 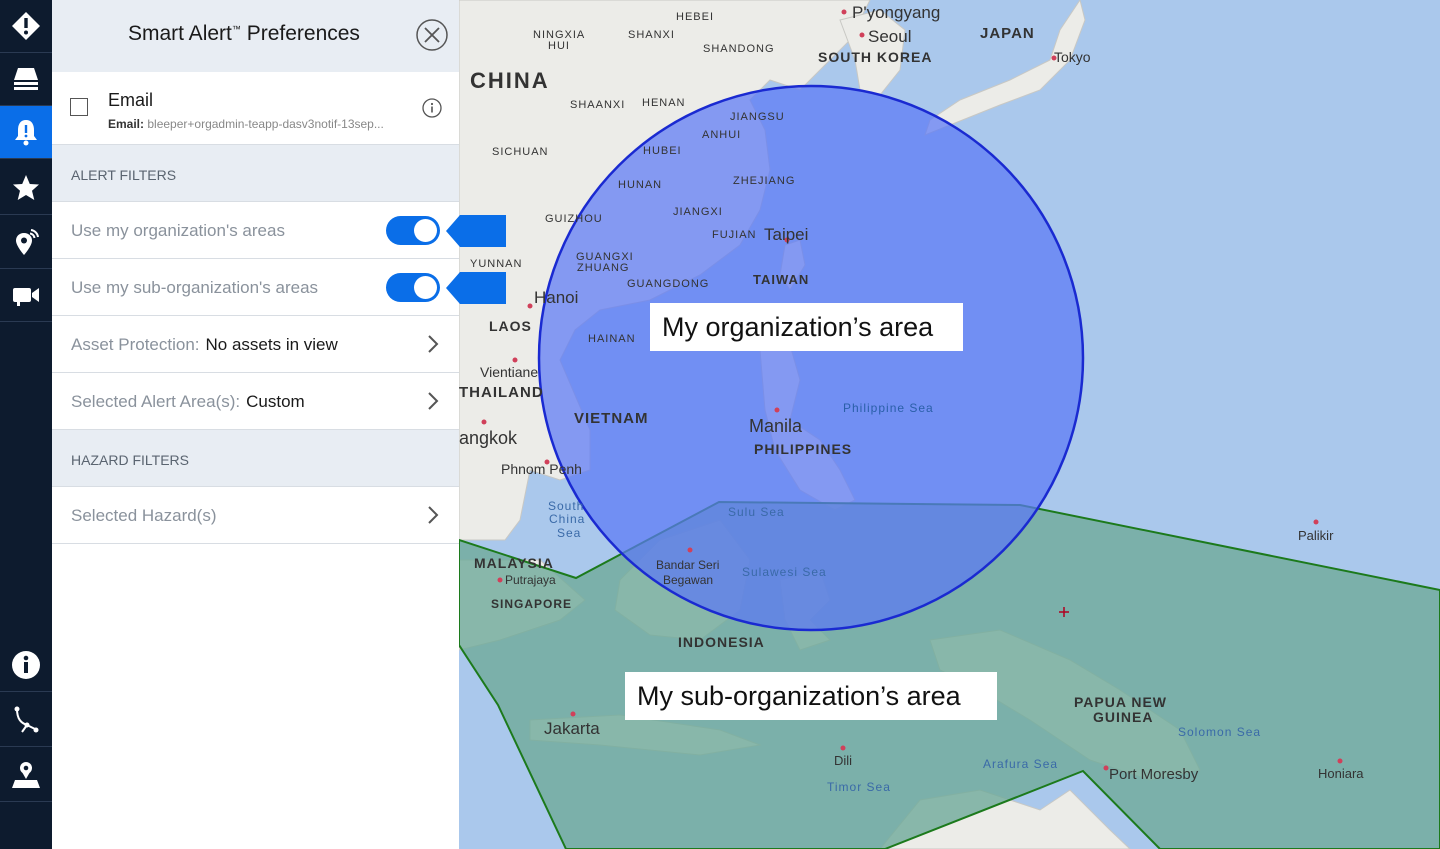 What do you see at coordinates (721, 135) in the screenshot?
I see `label-anhui: ANHUI` at bounding box center [721, 135].